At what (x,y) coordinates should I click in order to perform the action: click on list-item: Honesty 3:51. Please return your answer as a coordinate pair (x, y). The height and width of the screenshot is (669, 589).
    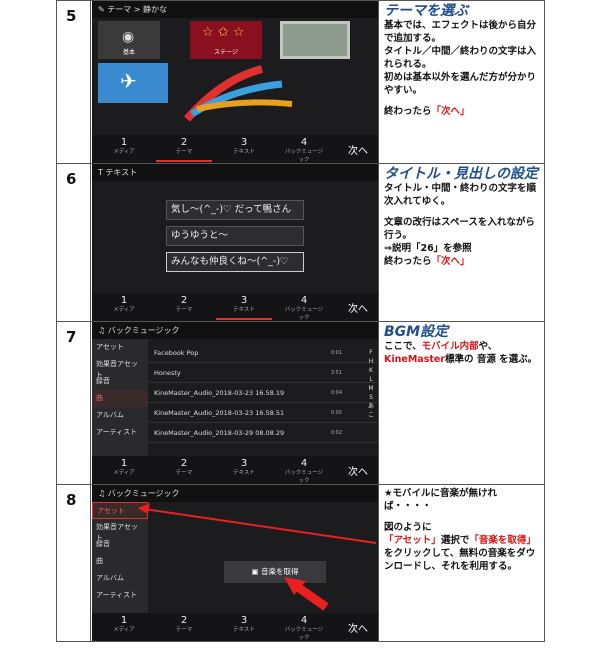
    Looking at the image, I should click on (263, 373).